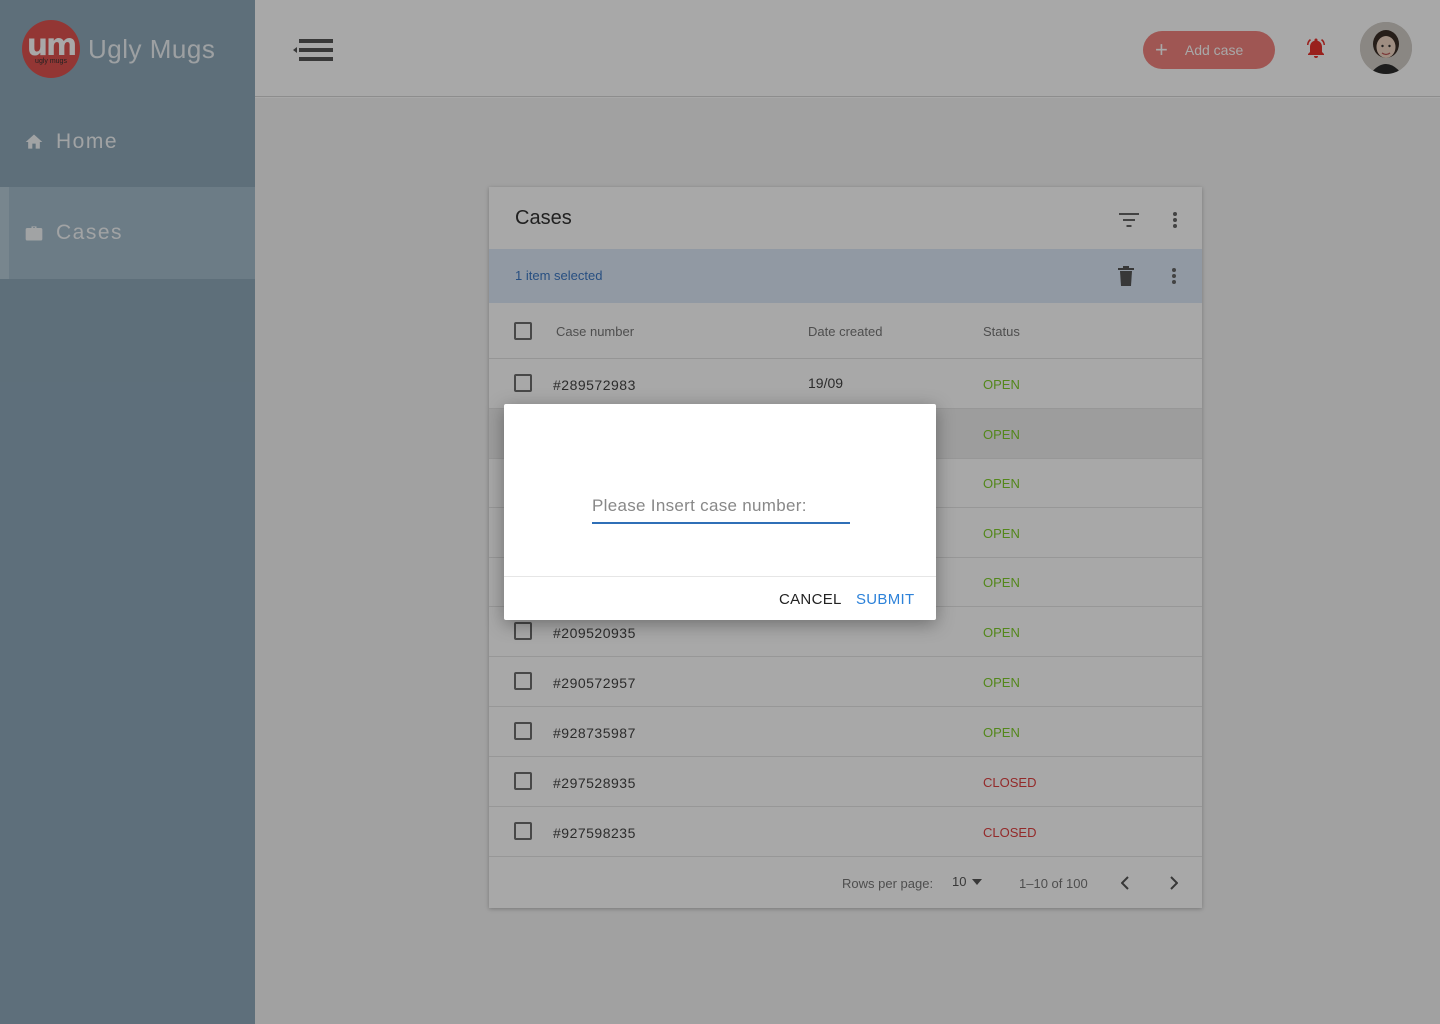 This screenshot has height=1024, width=1440. What do you see at coordinates (885, 599) in the screenshot?
I see `submit-button: SUBMIT` at bounding box center [885, 599].